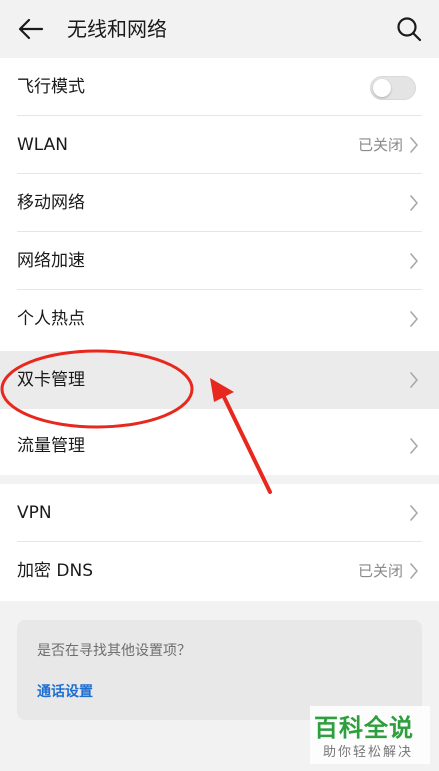 The width and height of the screenshot is (439, 771). What do you see at coordinates (219, 145) in the screenshot?
I see `row-wlan: WLAN 已关闭` at bounding box center [219, 145].